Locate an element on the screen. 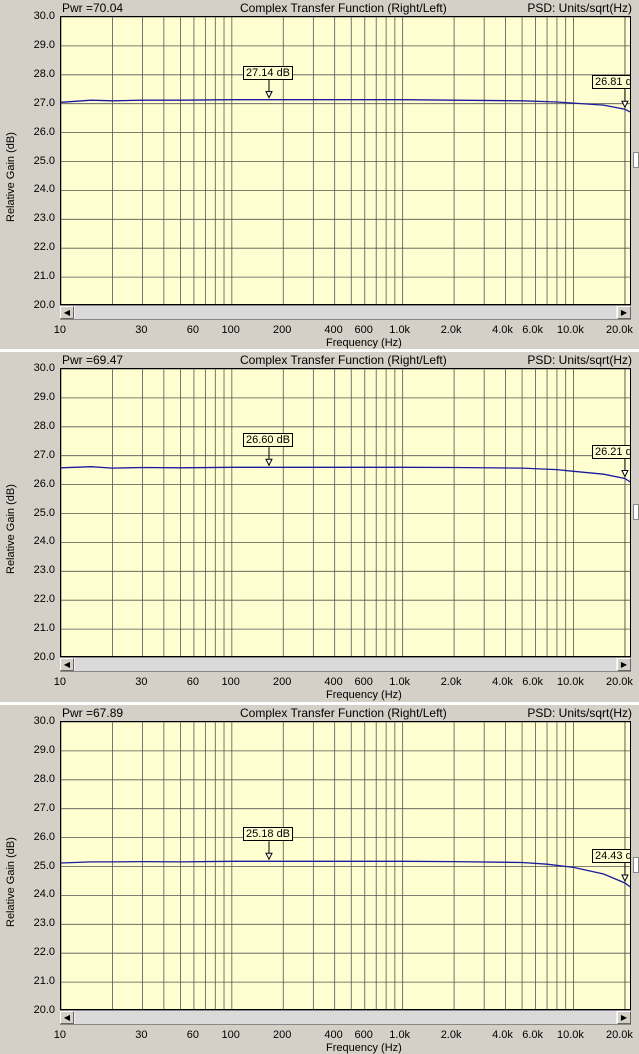  x-tick-label: 60 is located at coordinates (192, 330).